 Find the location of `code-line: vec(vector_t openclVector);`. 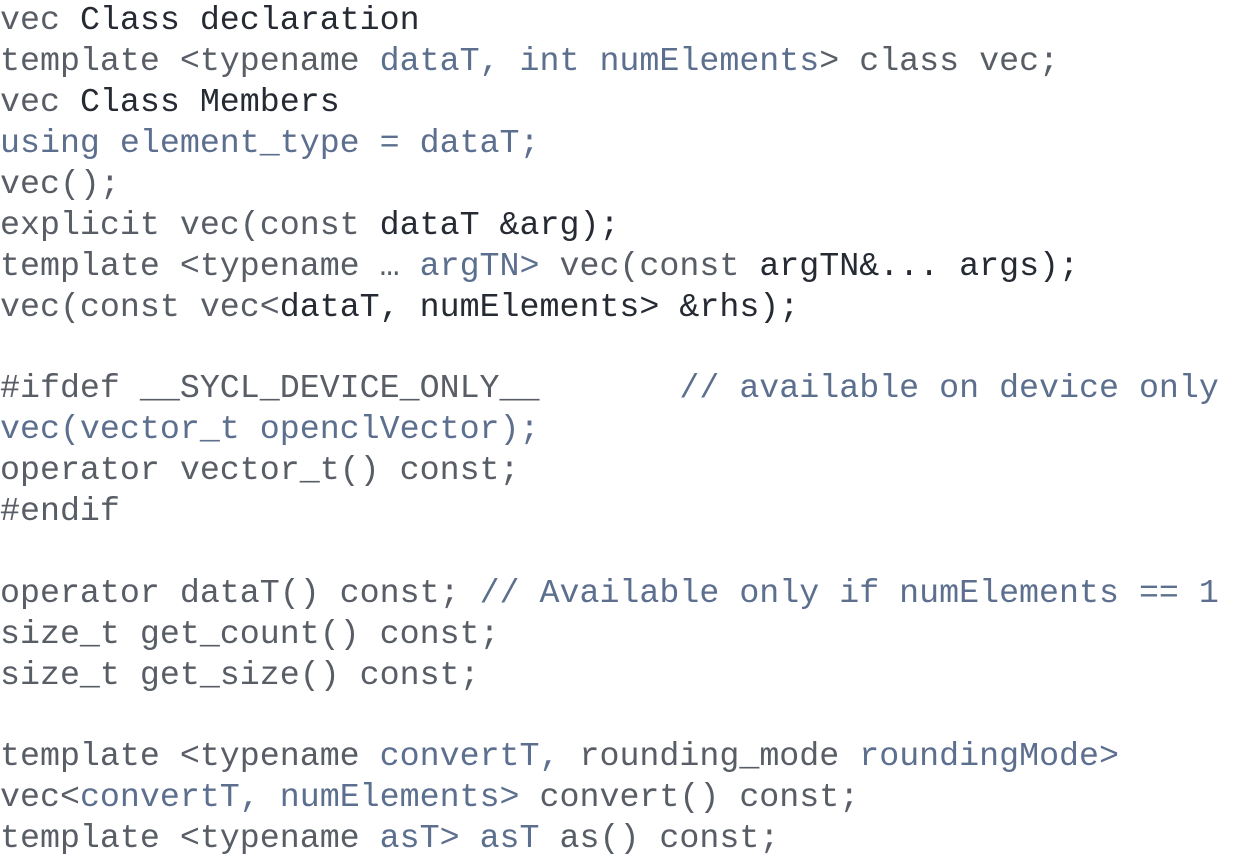

code-line: vec(vector_t openclVector); is located at coordinates (270, 429).